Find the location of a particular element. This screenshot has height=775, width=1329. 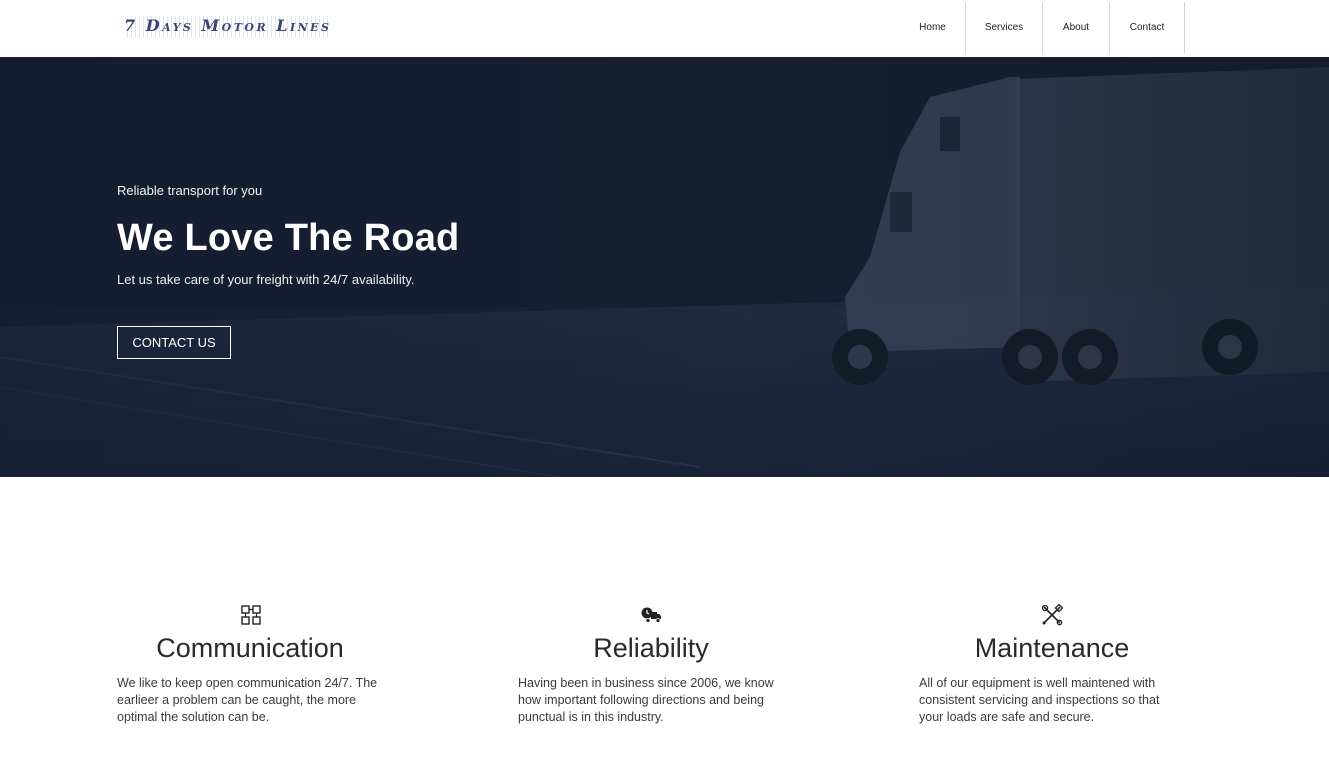

delivery-truck-clock-icon is located at coordinates (651, 615).